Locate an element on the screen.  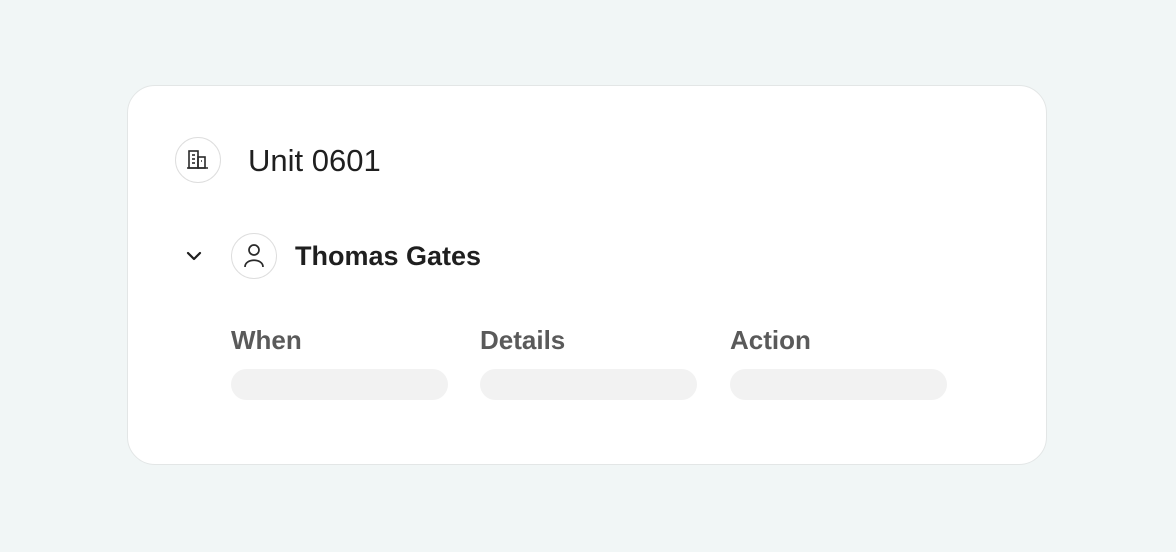
column-header-details: Details is located at coordinates (523, 340).